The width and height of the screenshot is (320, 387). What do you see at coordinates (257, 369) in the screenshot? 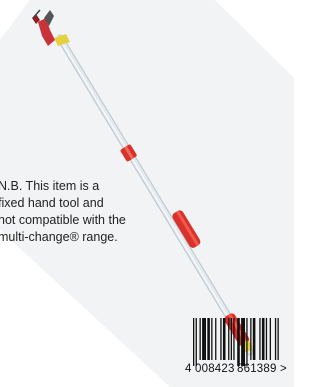
I see `barcode-right-digits: 861389` at bounding box center [257, 369].